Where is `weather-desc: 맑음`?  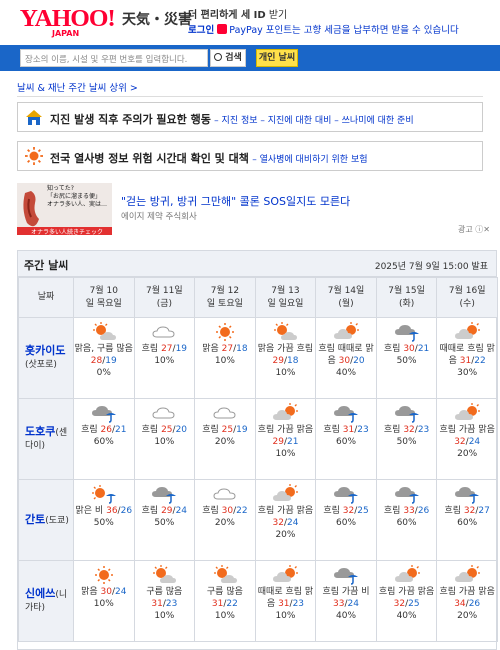
weather-desc: 맑음 is located at coordinates (89, 592).